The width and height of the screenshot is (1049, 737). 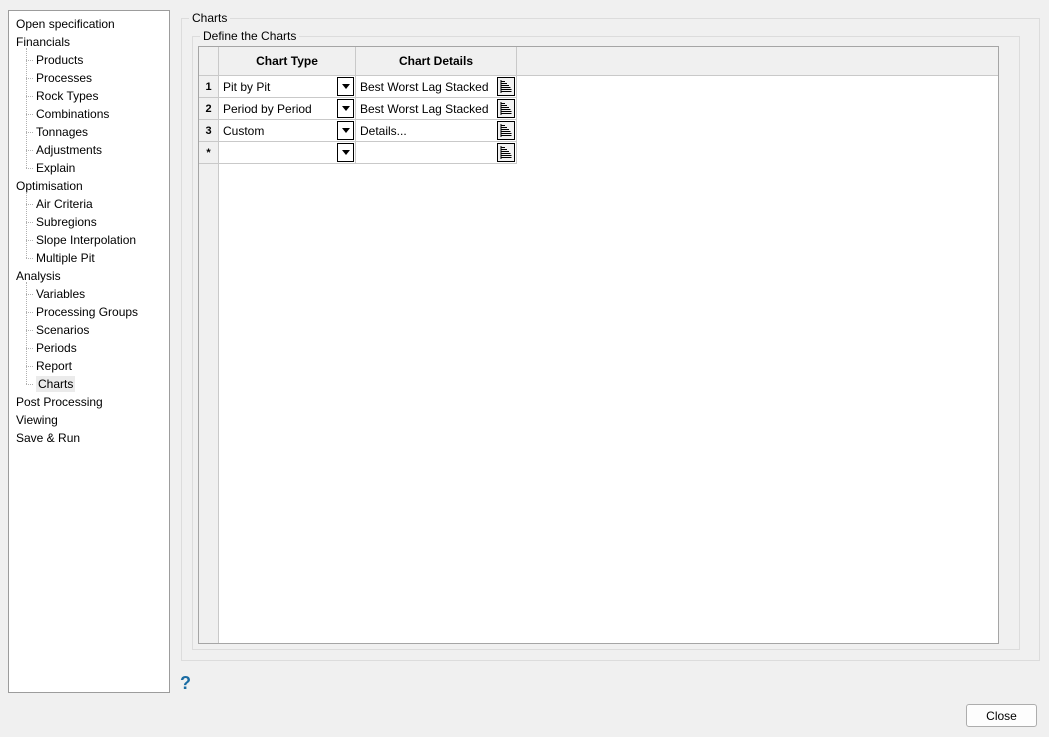 What do you see at coordinates (436, 153) in the screenshot?
I see `chart-details-cell` at bounding box center [436, 153].